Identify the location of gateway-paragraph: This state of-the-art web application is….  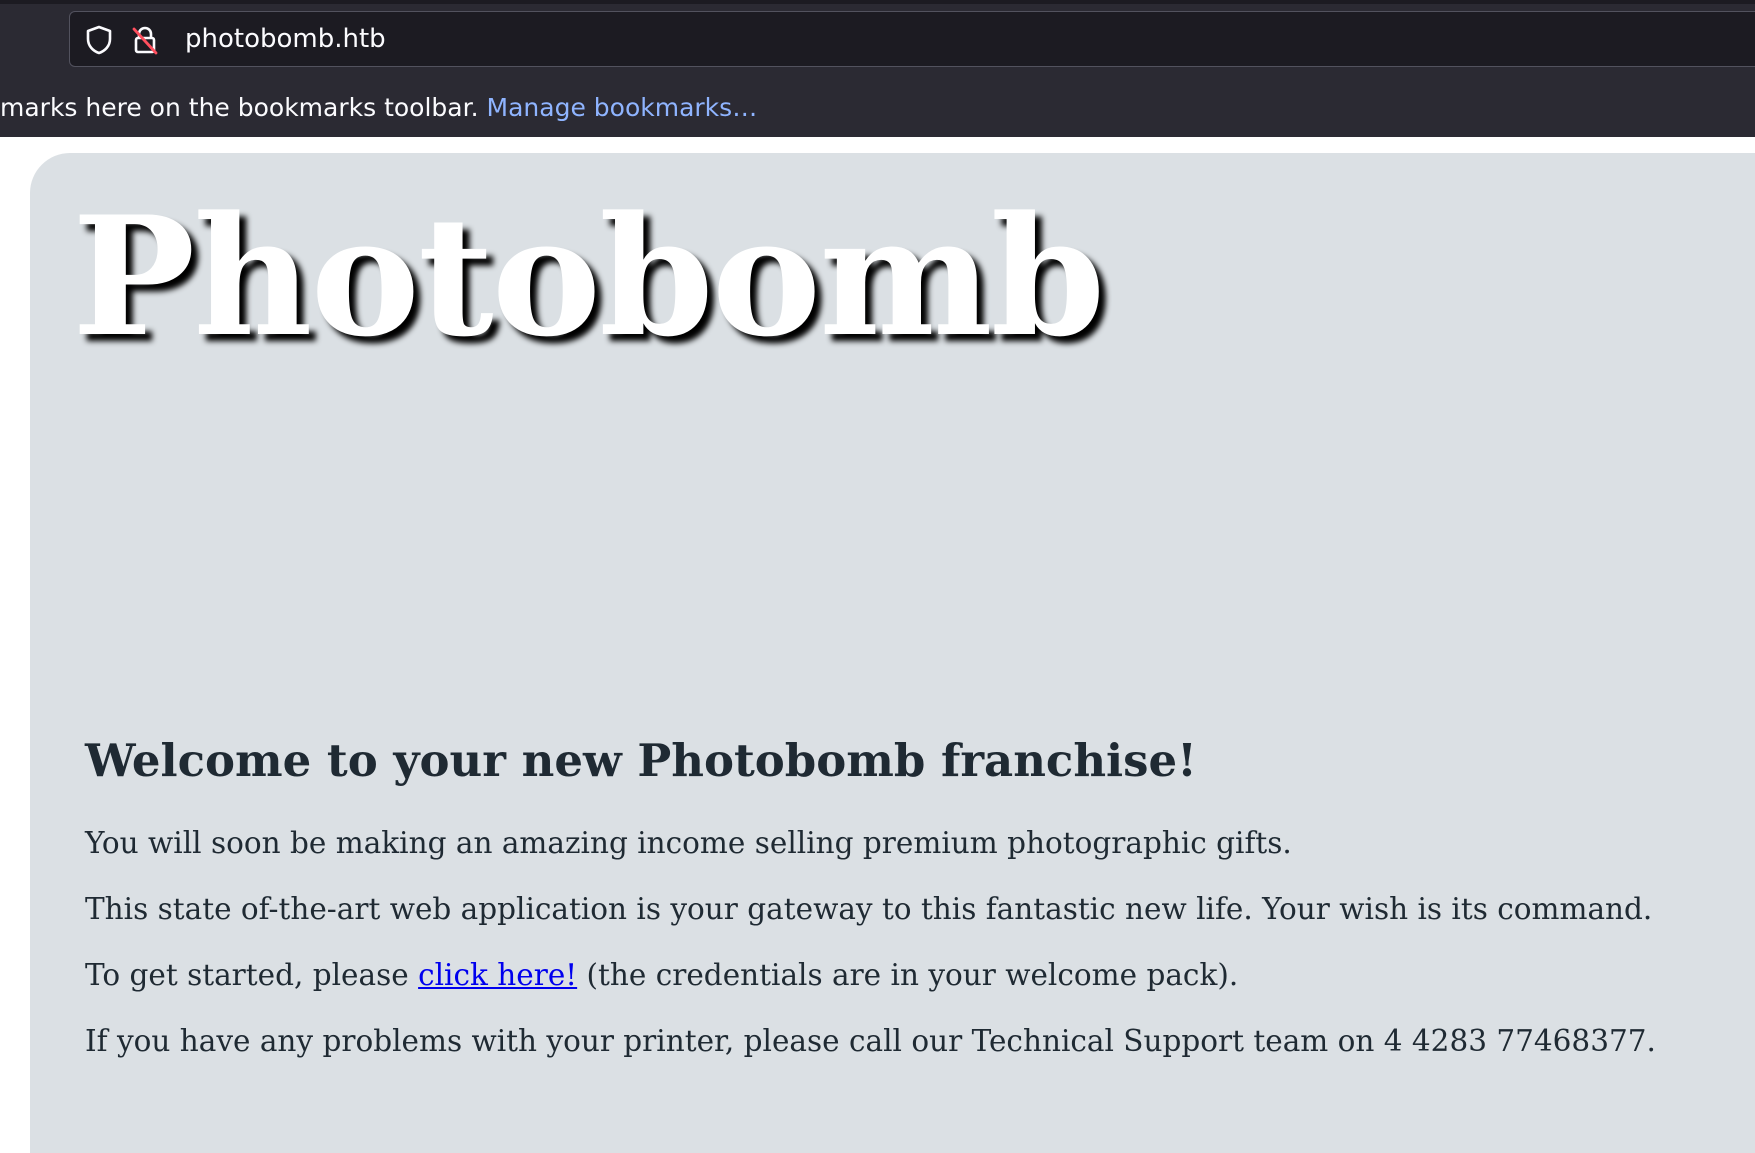
(869, 909).